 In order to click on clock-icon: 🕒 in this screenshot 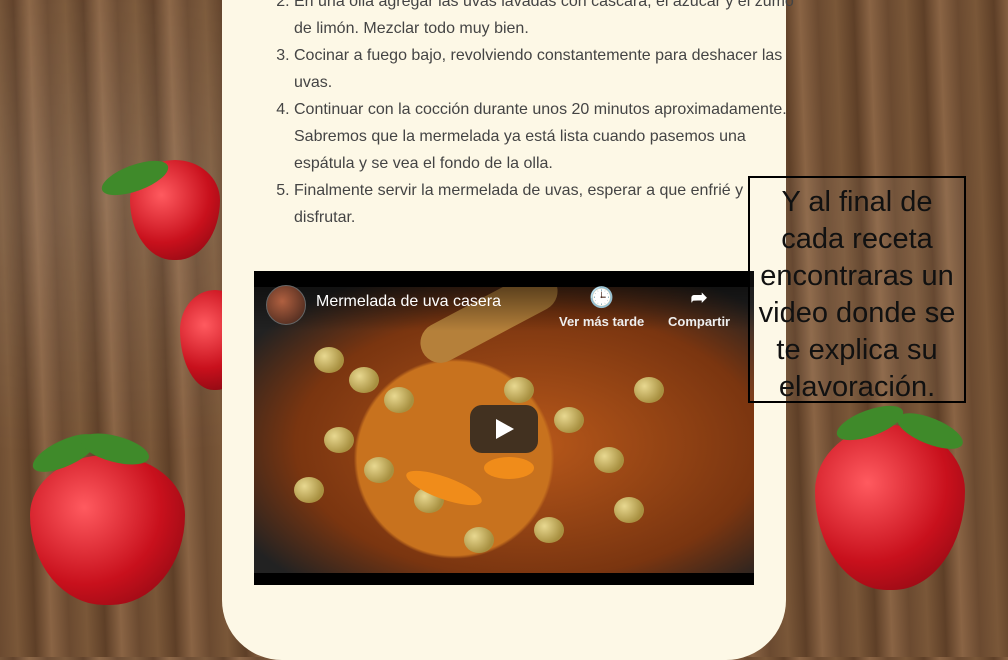, I will do `click(602, 298)`.